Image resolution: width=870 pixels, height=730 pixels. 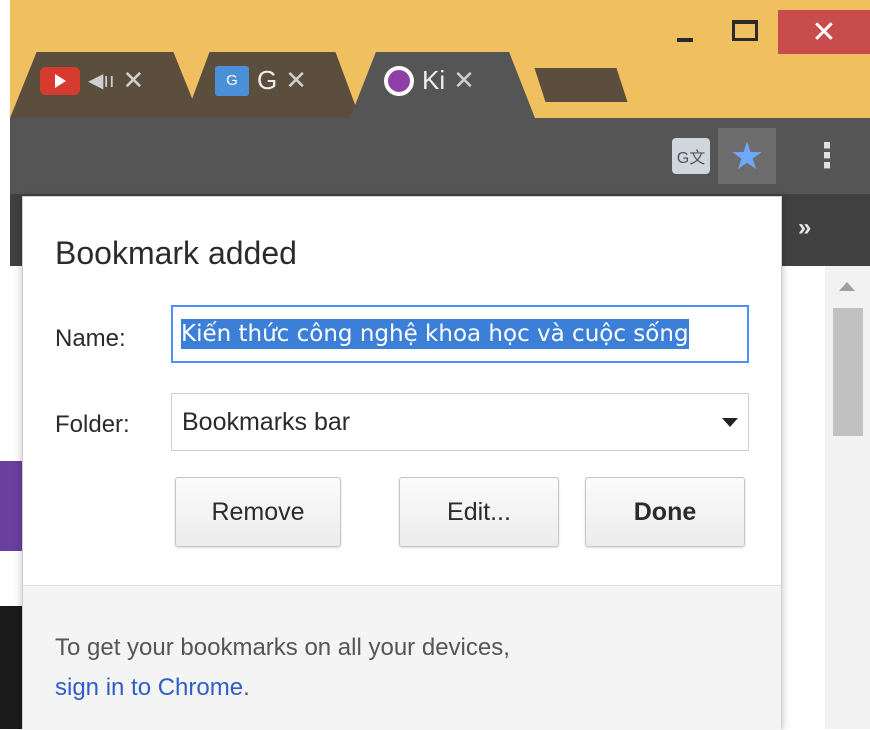 I want to click on browser-toolbar: G文 ★ ⋮, so click(x=440, y=156).